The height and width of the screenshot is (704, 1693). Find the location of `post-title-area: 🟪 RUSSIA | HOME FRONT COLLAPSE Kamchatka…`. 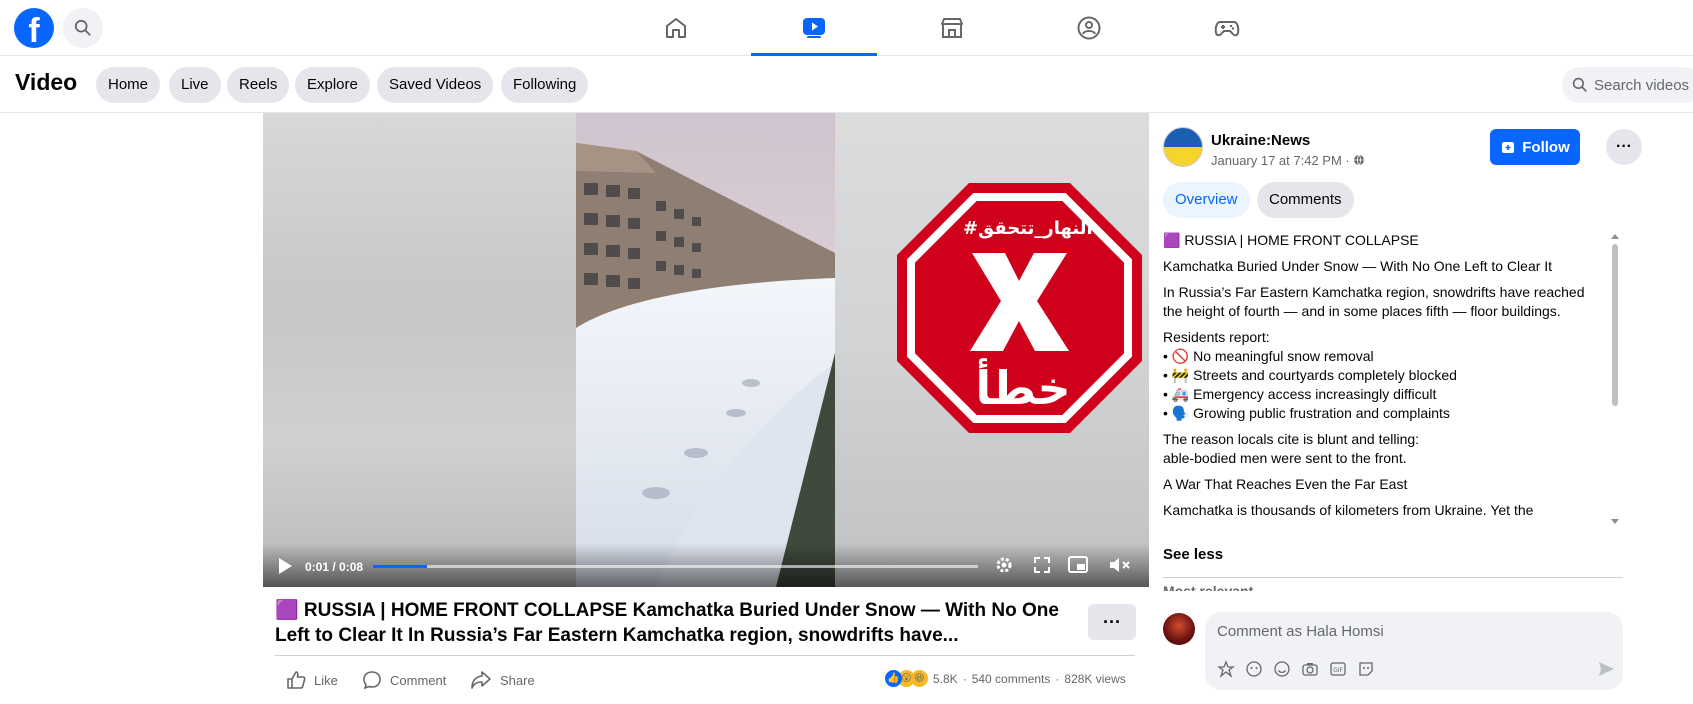

post-title-area: 🟪 RUSSIA | HOME FRONT COLLAPSE Kamchatka… is located at coordinates (670, 623).